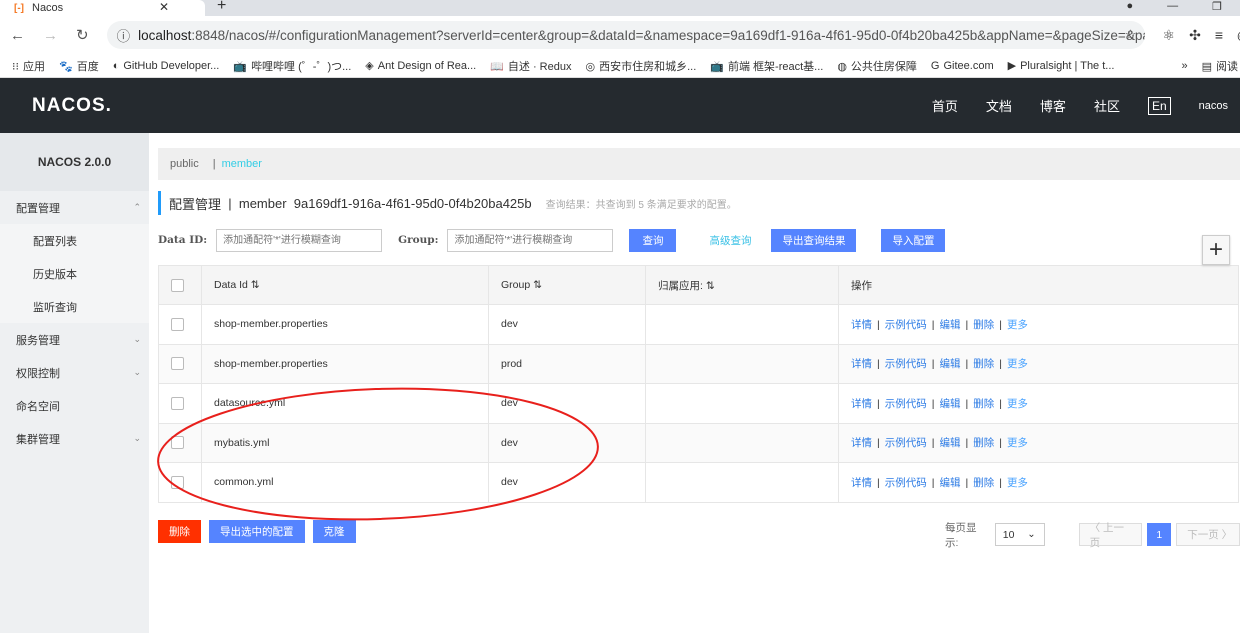  What do you see at coordinates (74, 240) in the screenshot?
I see `sidebar-item: 配置列表` at bounding box center [74, 240].